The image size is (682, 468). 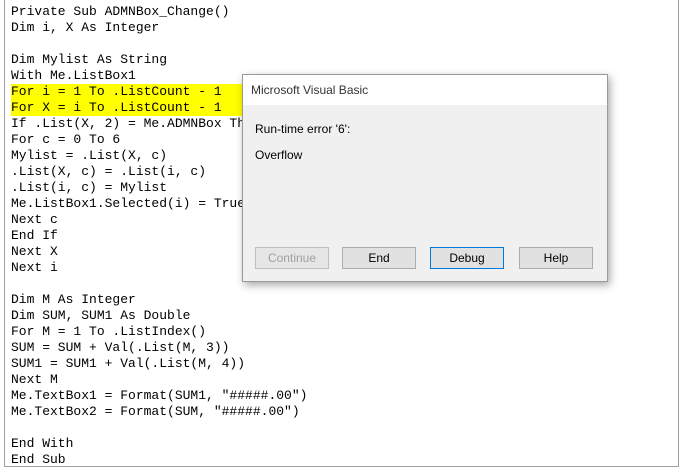 What do you see at coordinates (159, 459) in the screenshot?
I see `code-line-29: End Sub` at bounding box center [159, 459].